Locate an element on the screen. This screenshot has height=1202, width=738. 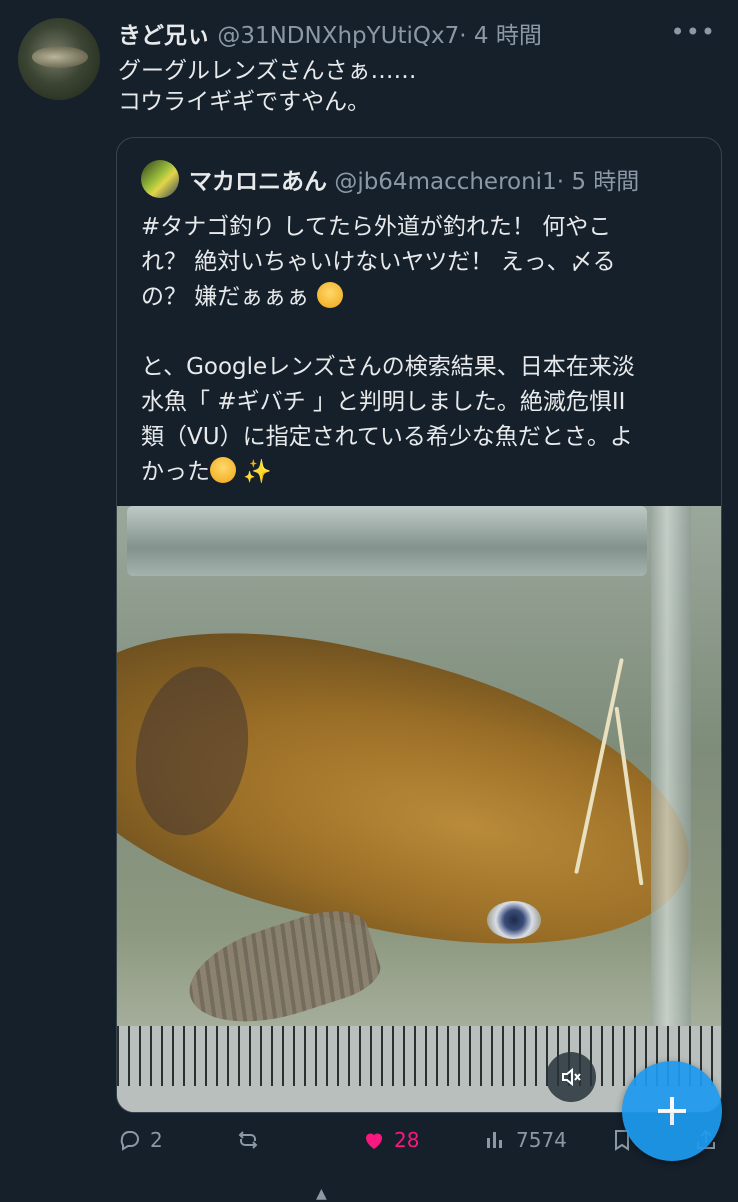
views-button: 7574 is located at coordinates (525, 1140).